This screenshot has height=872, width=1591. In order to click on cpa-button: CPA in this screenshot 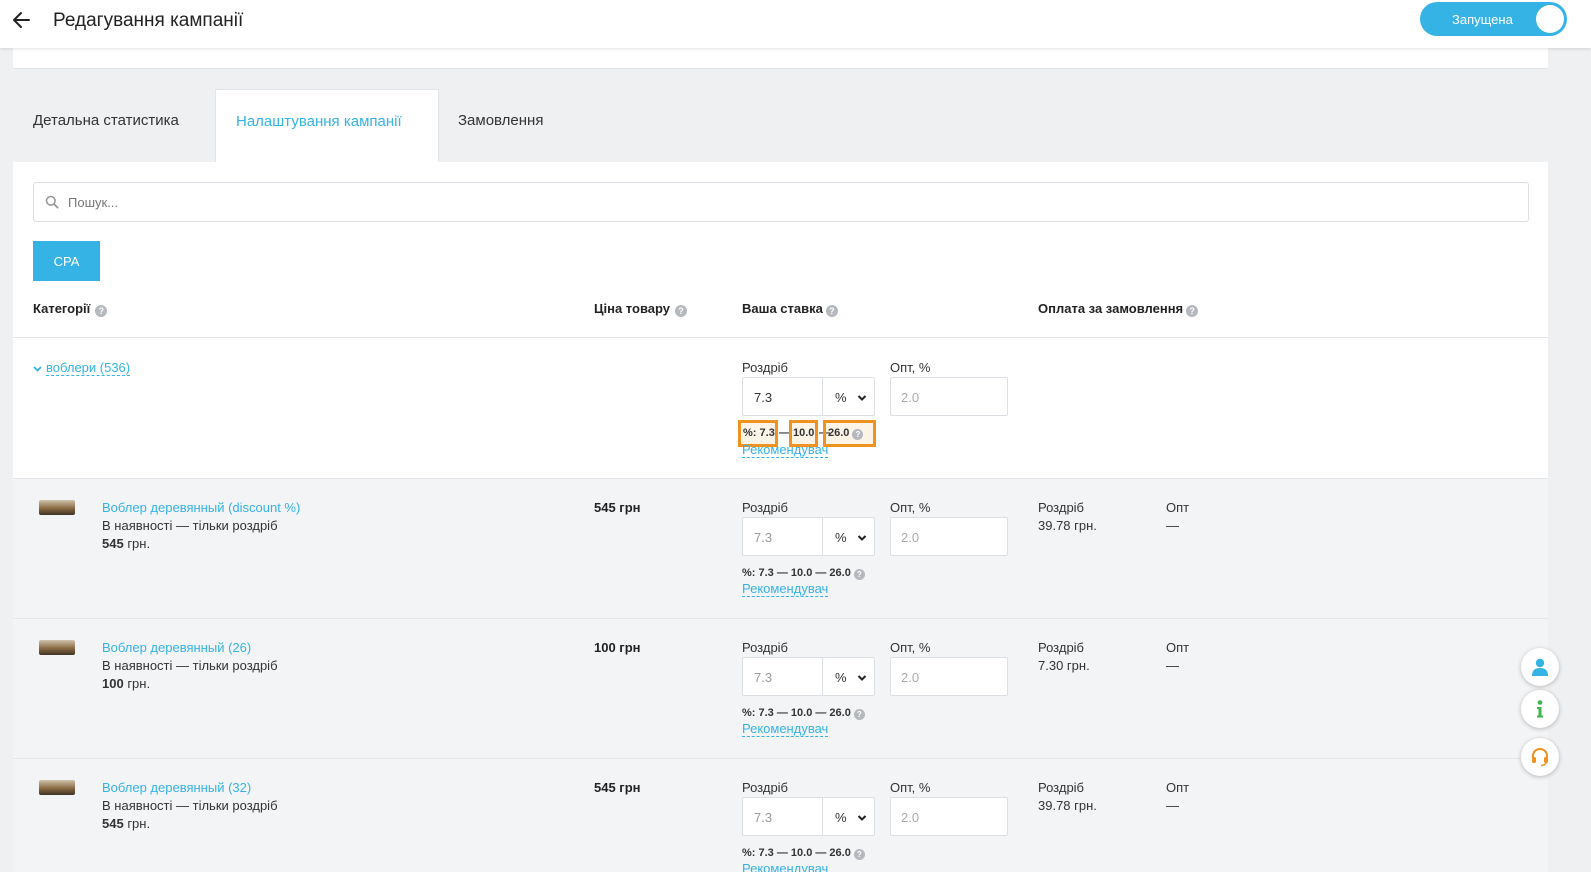, I will do `click(66, 261)`.